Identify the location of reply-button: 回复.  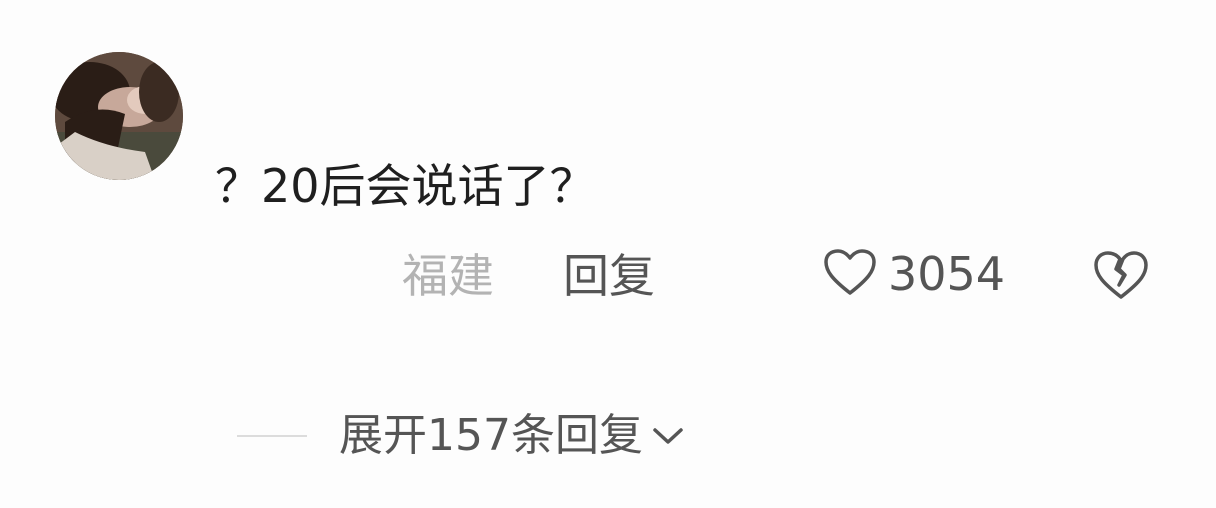
(609, 276).